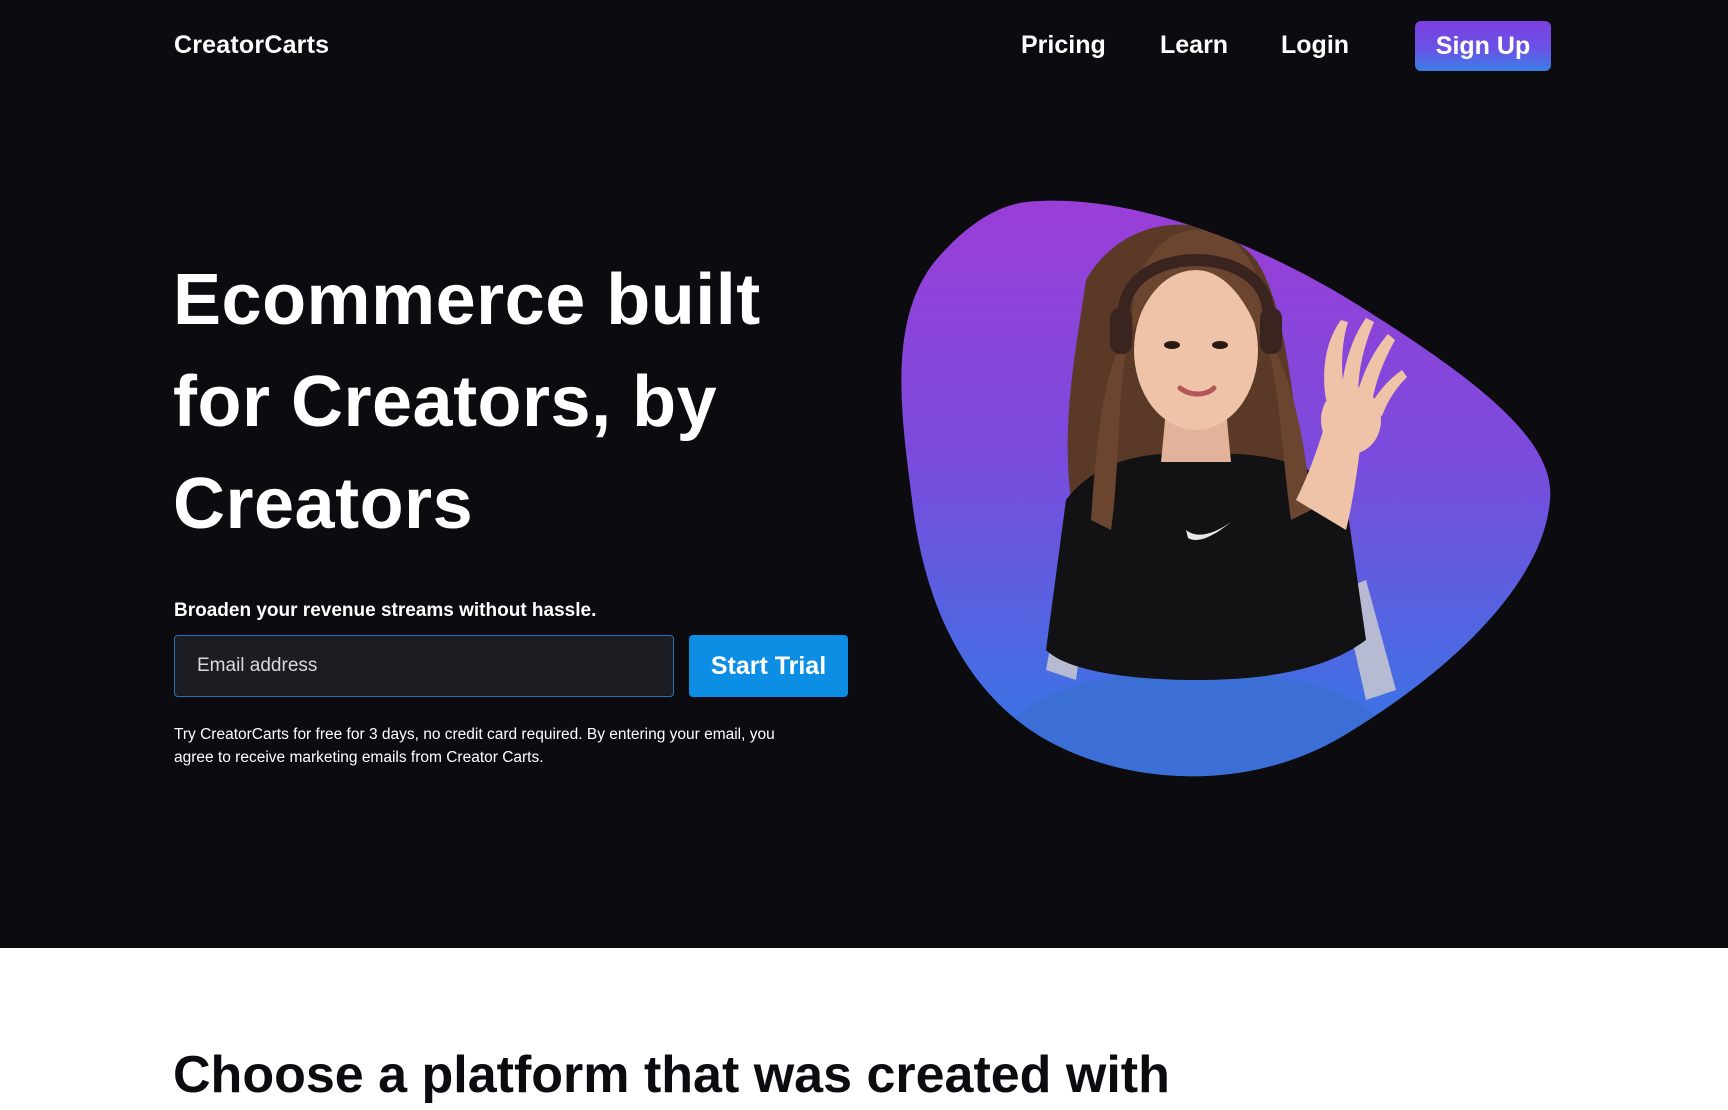 The width and height of the screenshot is (1728, 1110). What do you see at coordinates (445, 402) in the screenshot?
I see `hero-headline-line-2: for Creators, by` at bounding box center [445, 402].